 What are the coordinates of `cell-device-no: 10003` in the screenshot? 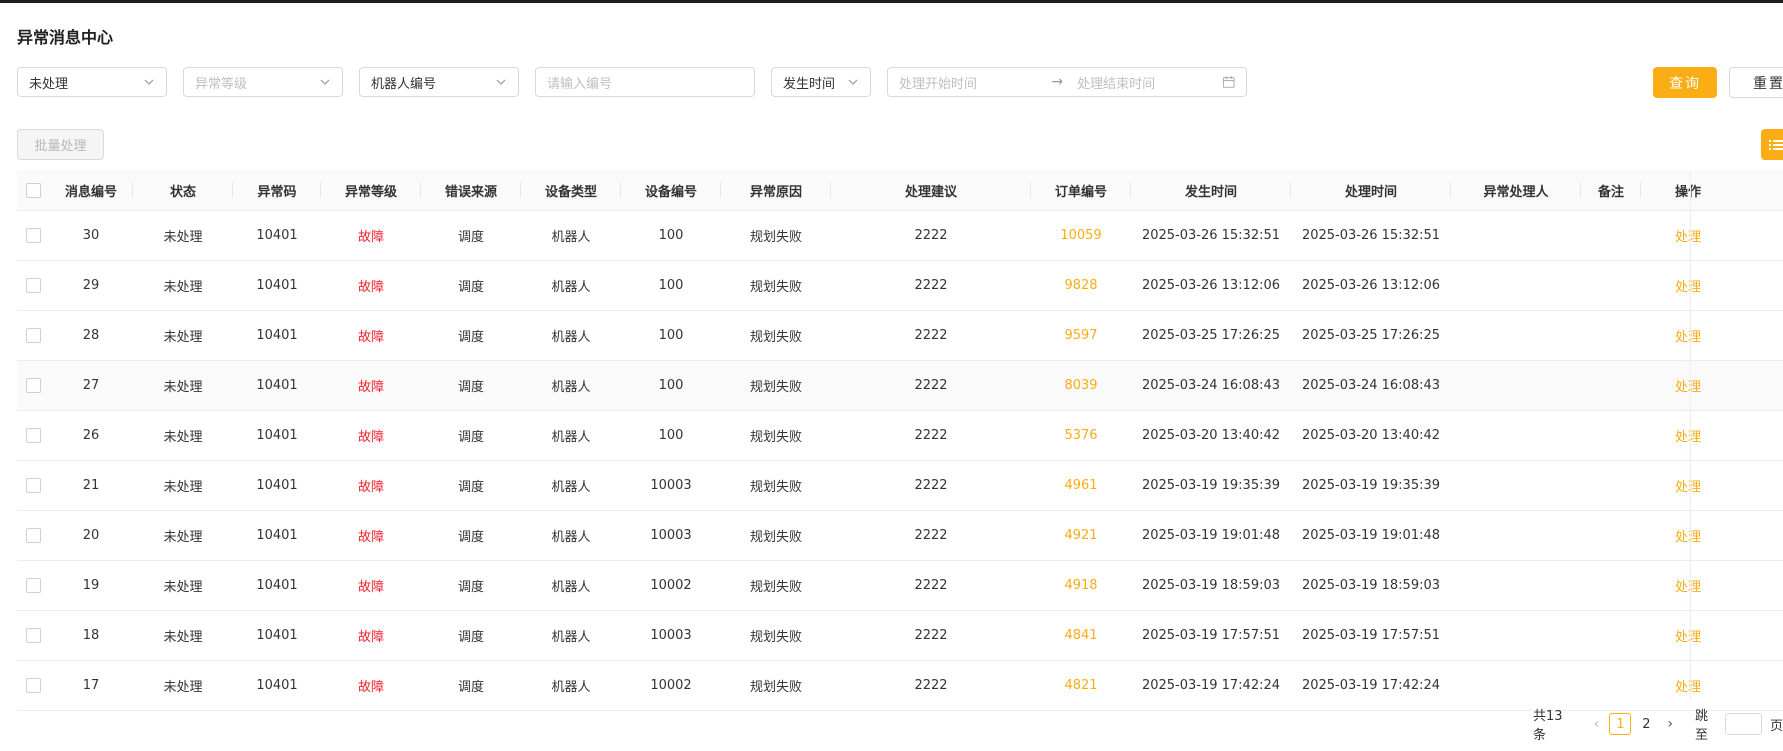 It's located at (671, 535).